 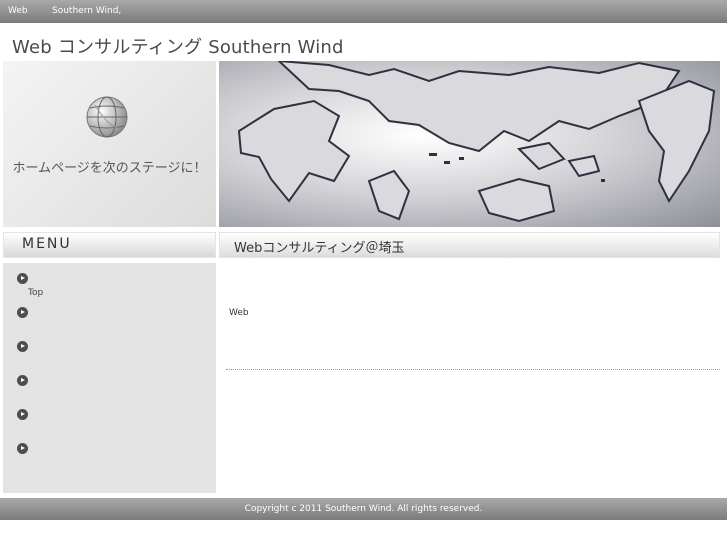 What do you see at coordinates (469, 245) in the screenshot?
I see `content-heading: Webコンサルティング＠埼玉` at bounding box center [469, 245].